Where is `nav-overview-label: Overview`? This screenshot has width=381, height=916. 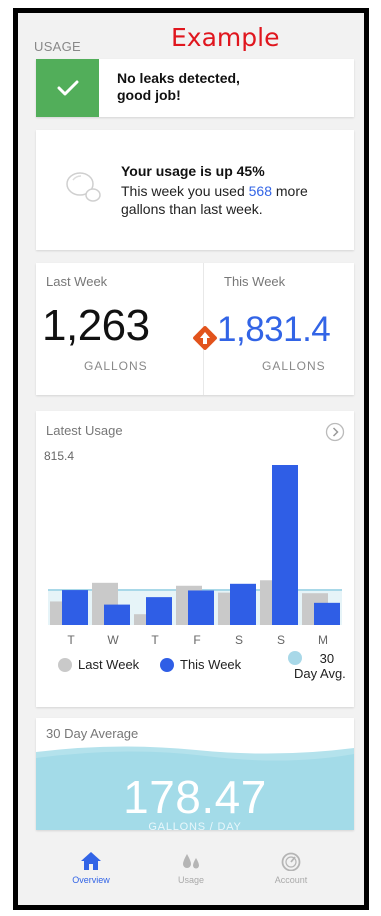 nav-overview-label: Overview is located at coordinates (91, 880).